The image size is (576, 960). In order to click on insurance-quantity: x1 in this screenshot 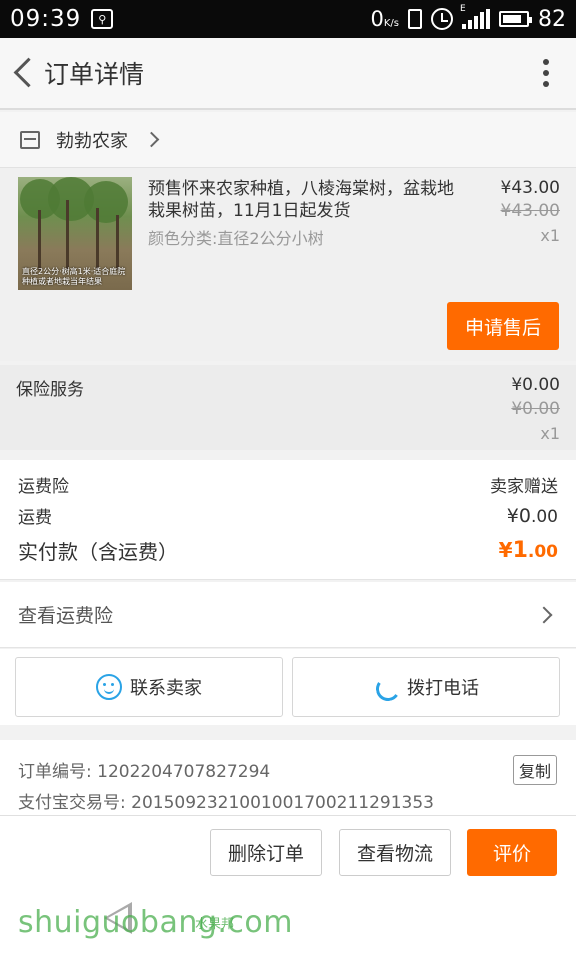, I will do `click(550, 433)`.